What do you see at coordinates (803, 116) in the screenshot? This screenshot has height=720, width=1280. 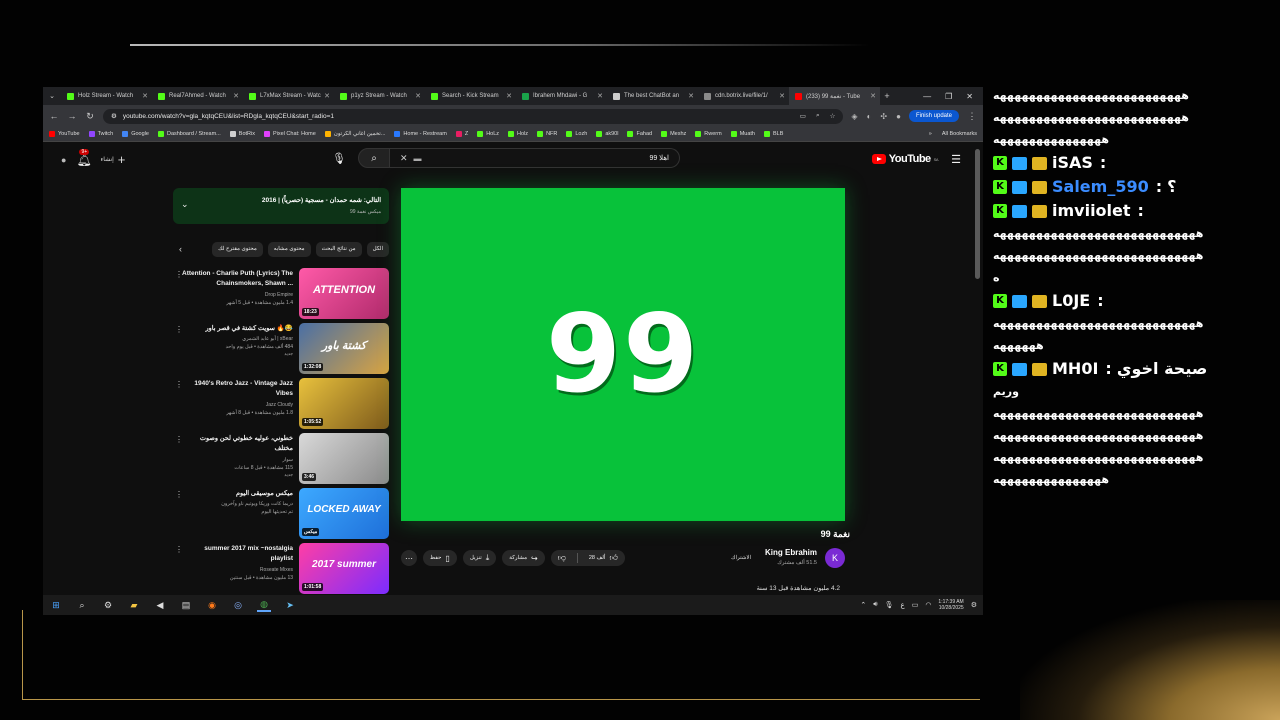 I see `install-icon: ▭` at bounding box center [803, 116].